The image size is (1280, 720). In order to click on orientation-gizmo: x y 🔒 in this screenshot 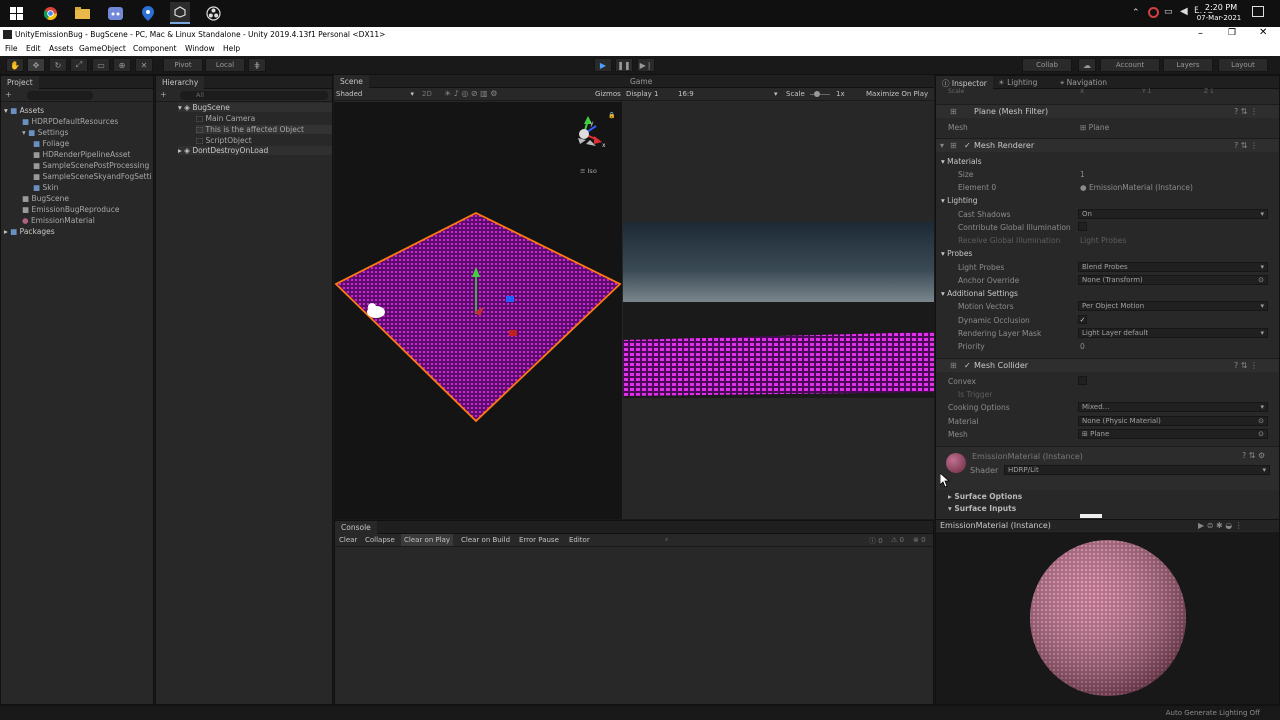, I will do `click(590, 135)`.